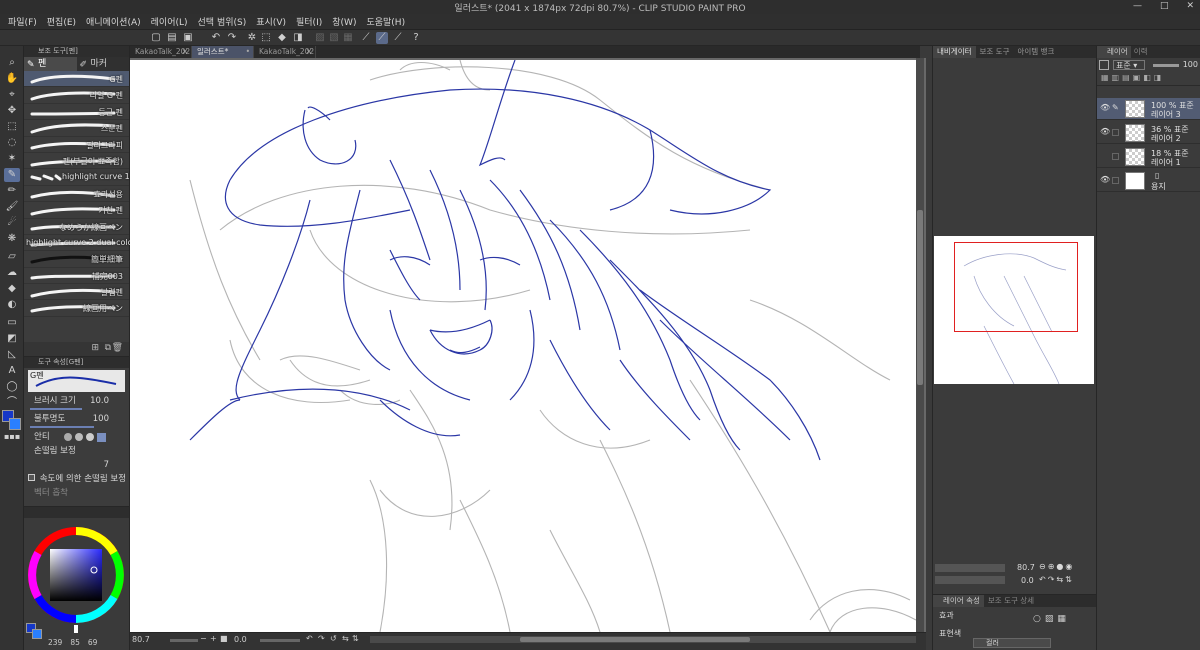  Describe the element at coordinates (108, 348) in the screenshot. I see `copy-subtool-icon: ⧉` at that location.